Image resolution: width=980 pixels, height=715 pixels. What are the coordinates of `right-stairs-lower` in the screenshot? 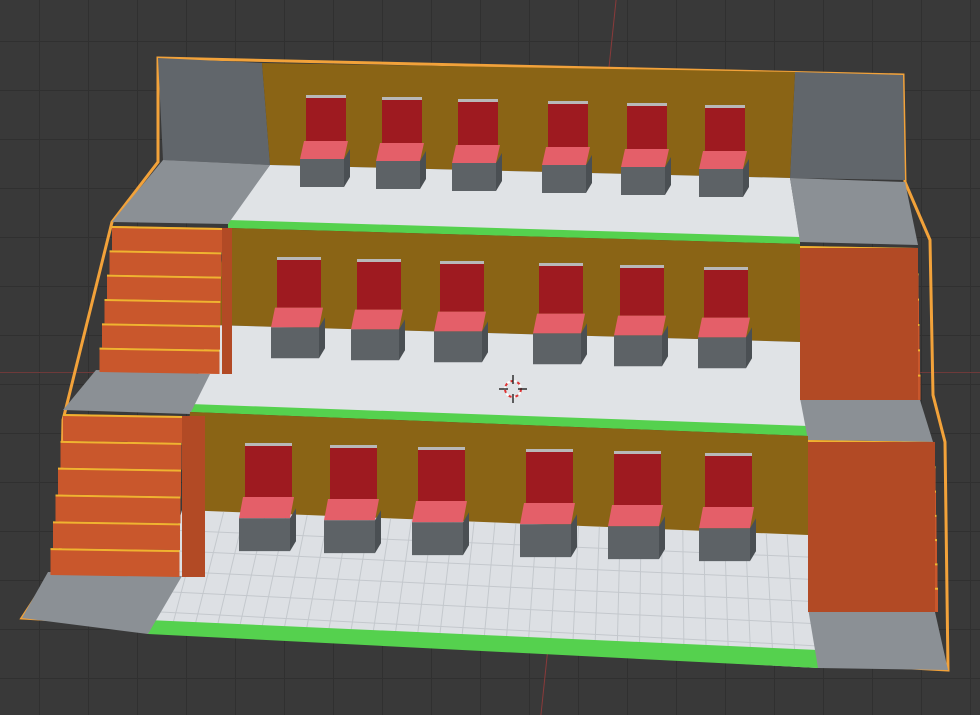 It's located at (873, 526).